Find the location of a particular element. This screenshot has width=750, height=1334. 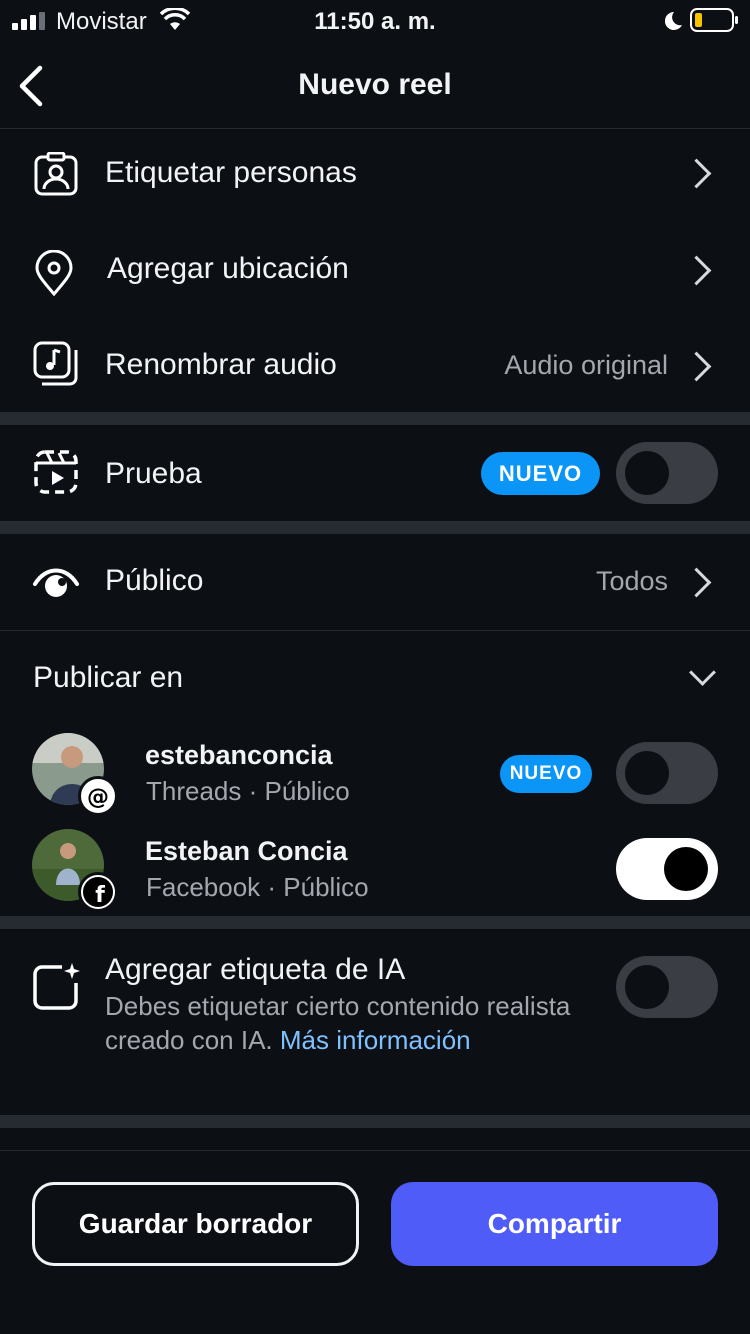

facebook-icon: f is located at coordinates (98, 892).